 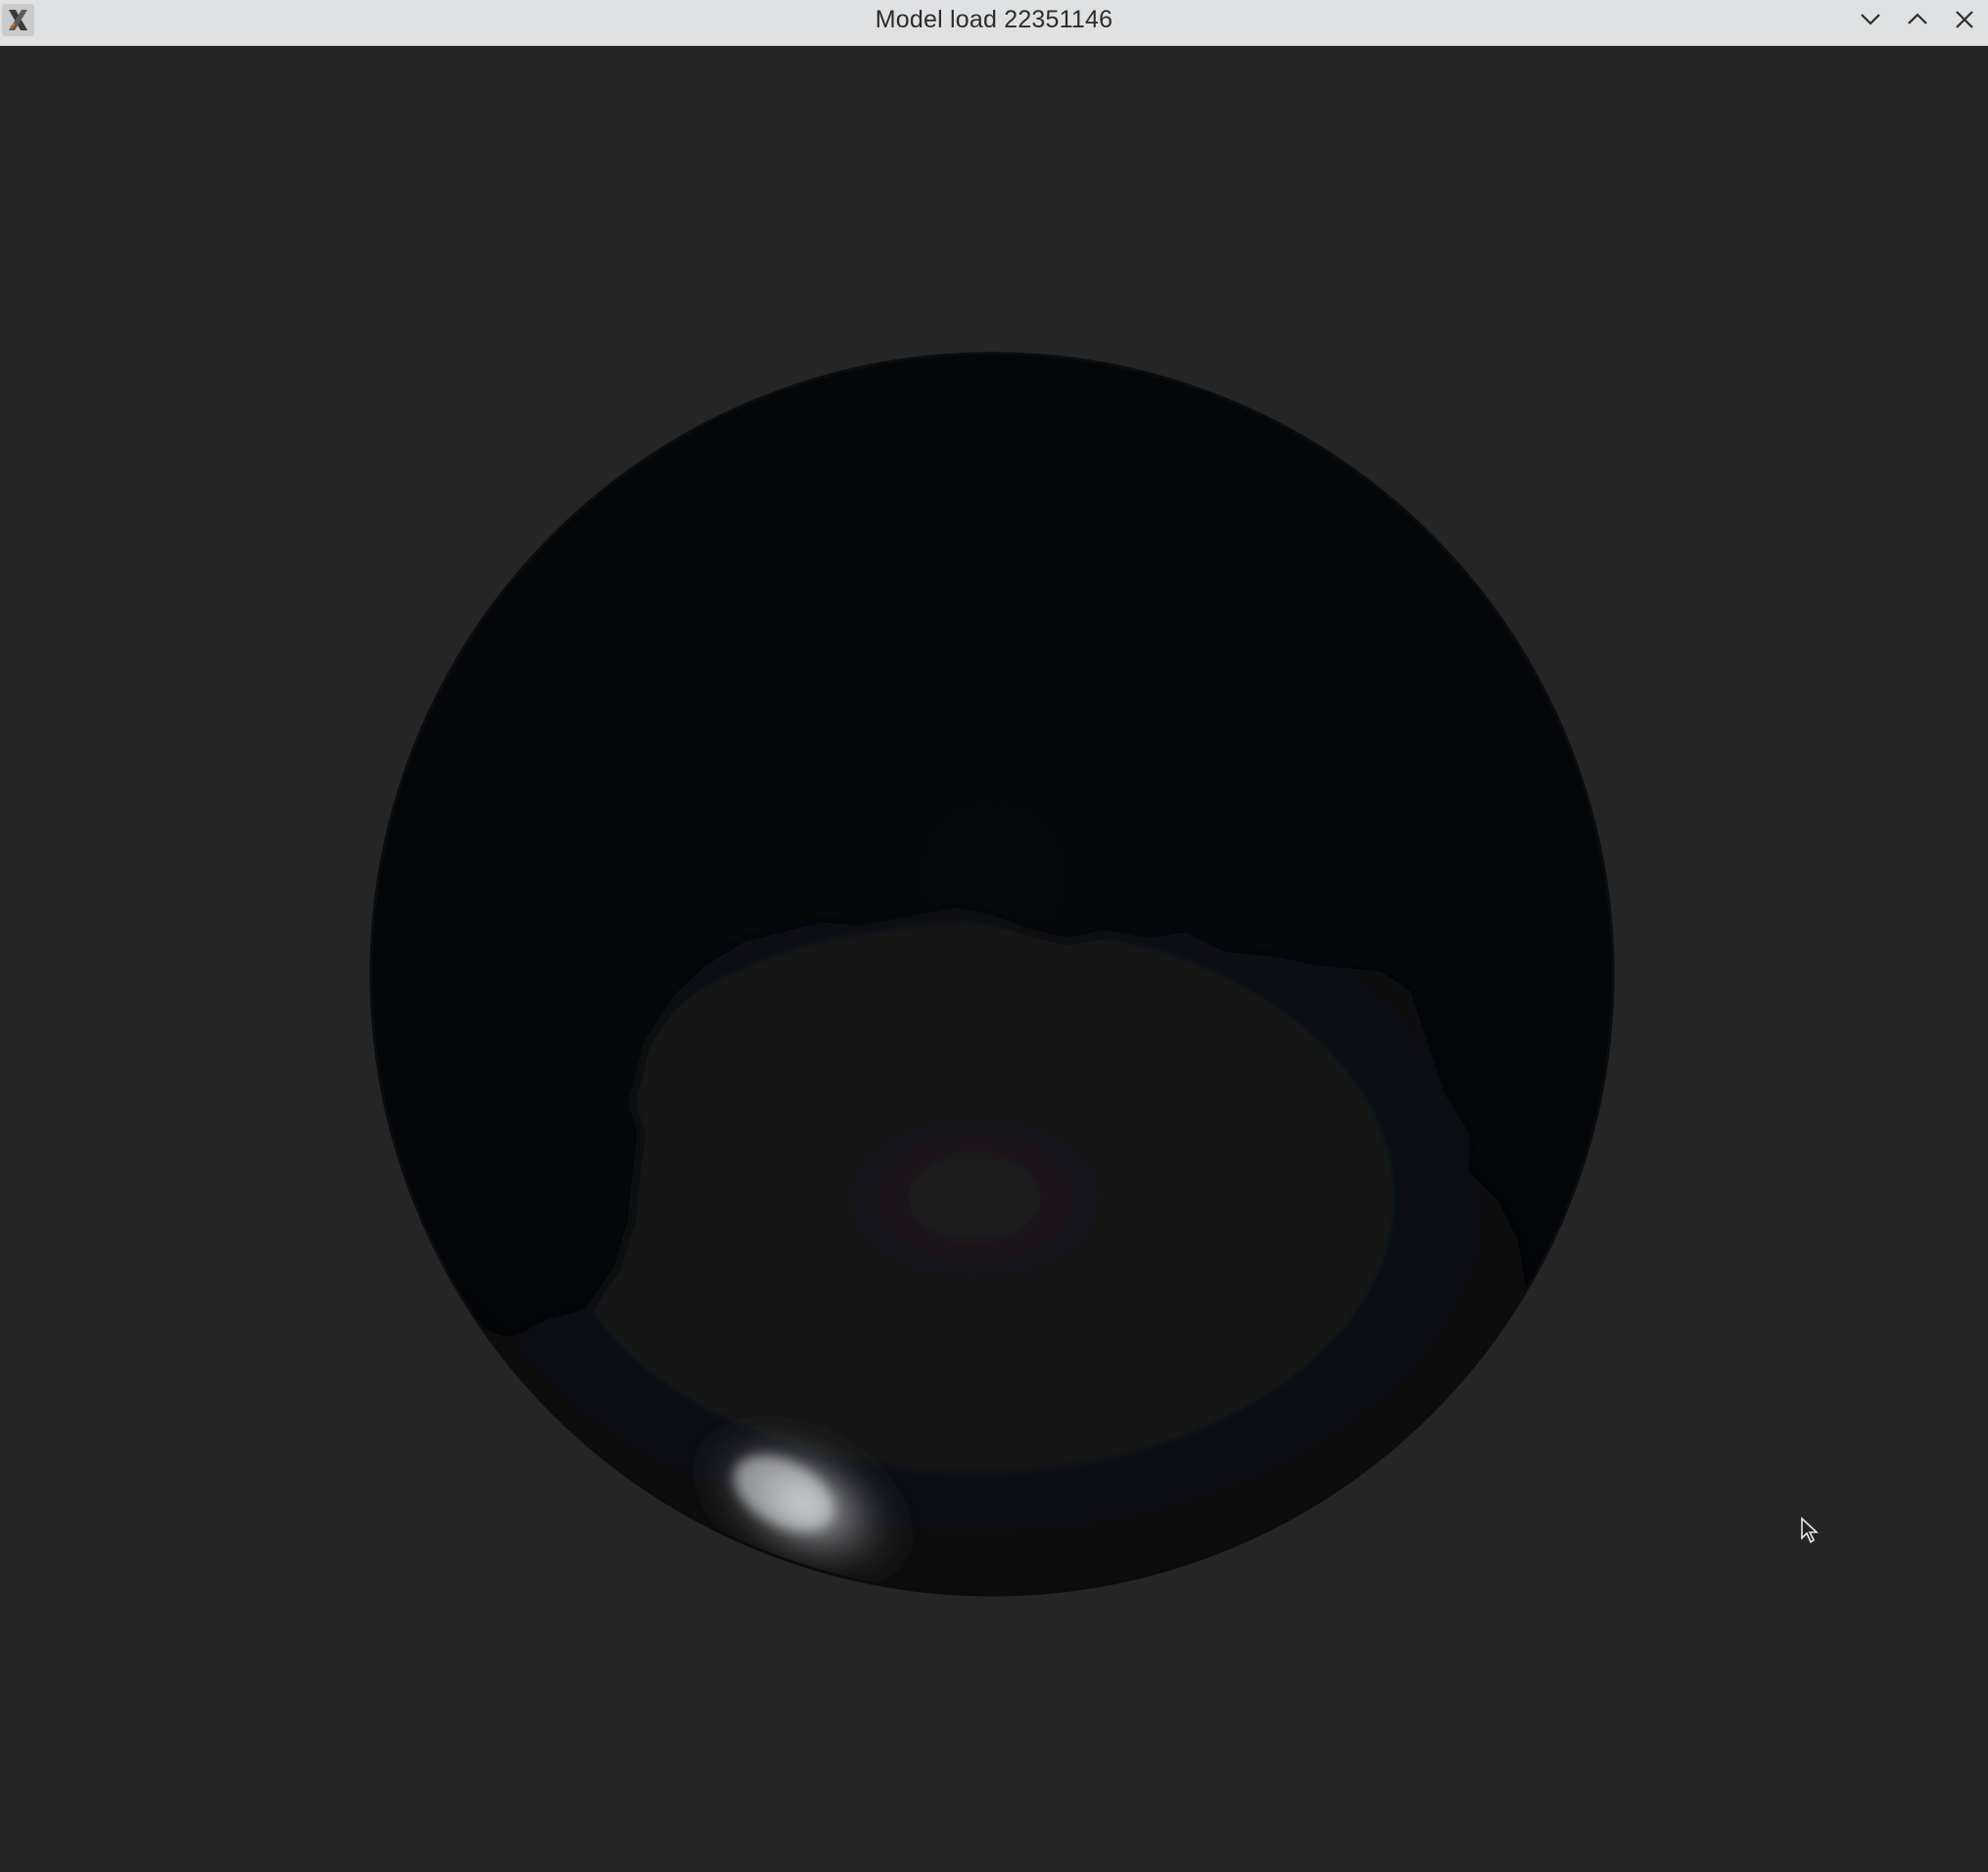 I want to click on maximize-button, so click(x=1917, y=19).